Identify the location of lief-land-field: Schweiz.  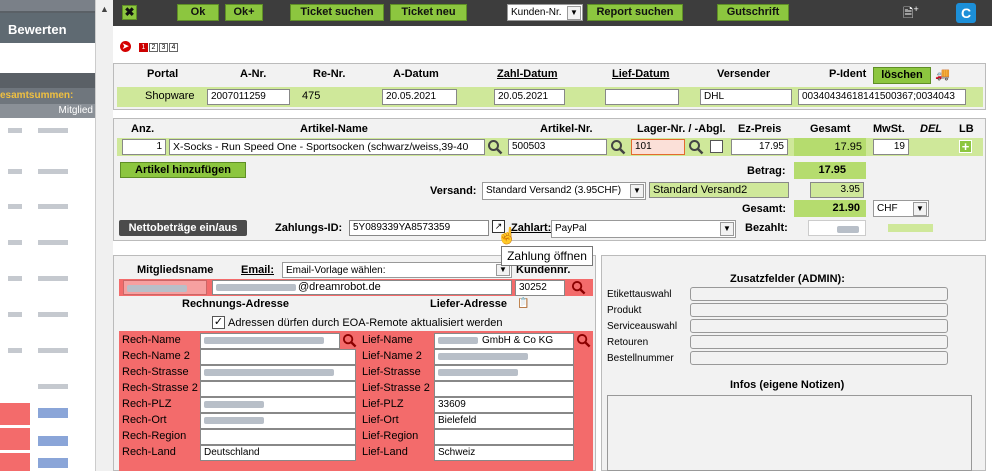
(504, 453).